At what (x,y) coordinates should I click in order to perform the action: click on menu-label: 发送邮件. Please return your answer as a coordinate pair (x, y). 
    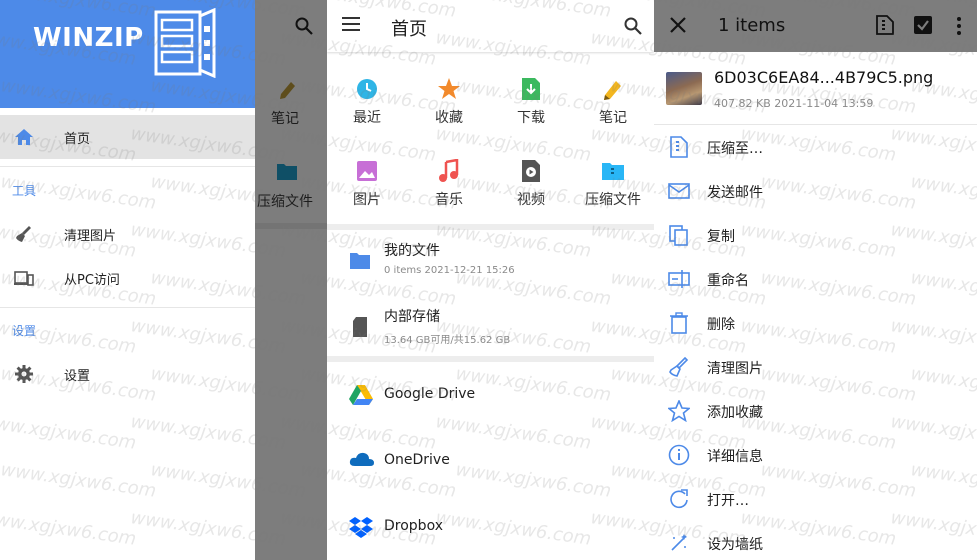
    Looking at the image, I should click on (735, 193).